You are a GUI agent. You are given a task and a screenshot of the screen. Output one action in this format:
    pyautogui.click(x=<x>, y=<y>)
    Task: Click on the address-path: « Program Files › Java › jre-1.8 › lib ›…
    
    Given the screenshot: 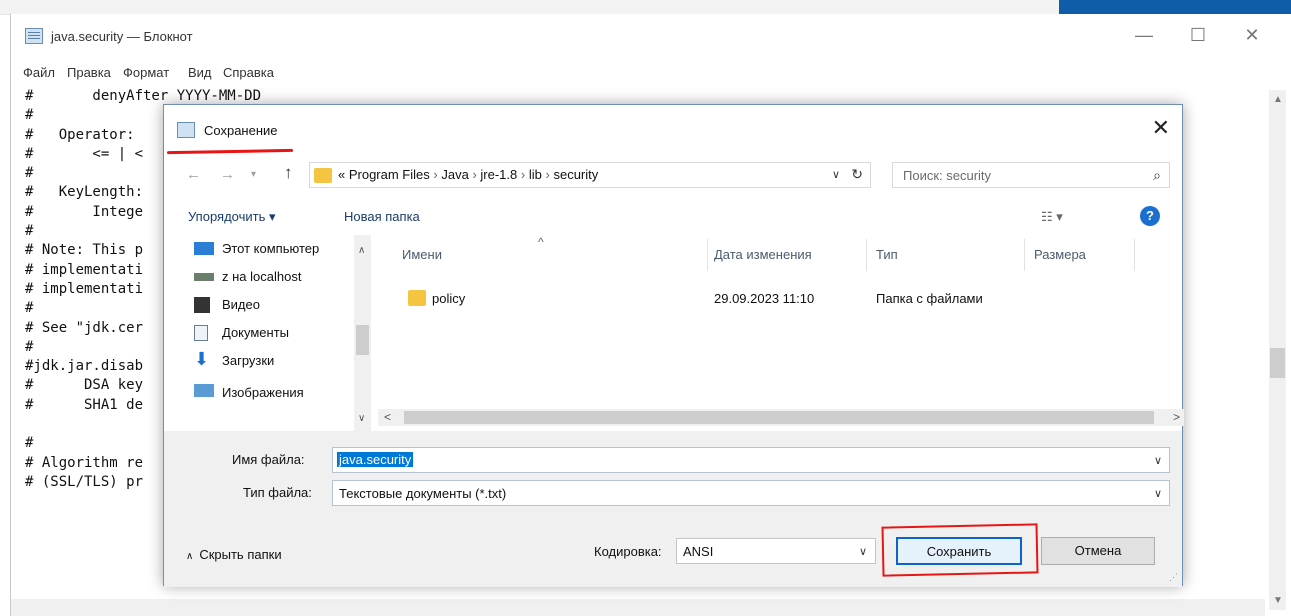 What is the action you would take?
    pyautogui.click(x=468, y=174)
    